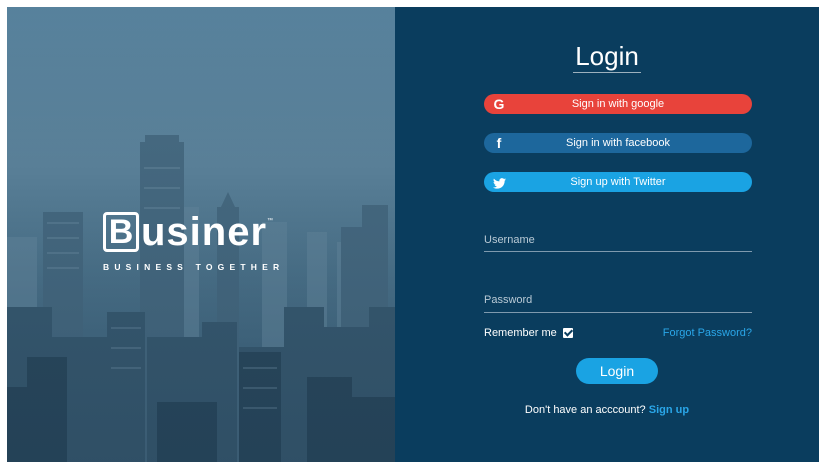 This screenshot has width=826, height=469. I want to click on google-signin-button: G Sign in with google, so click(618, 104).